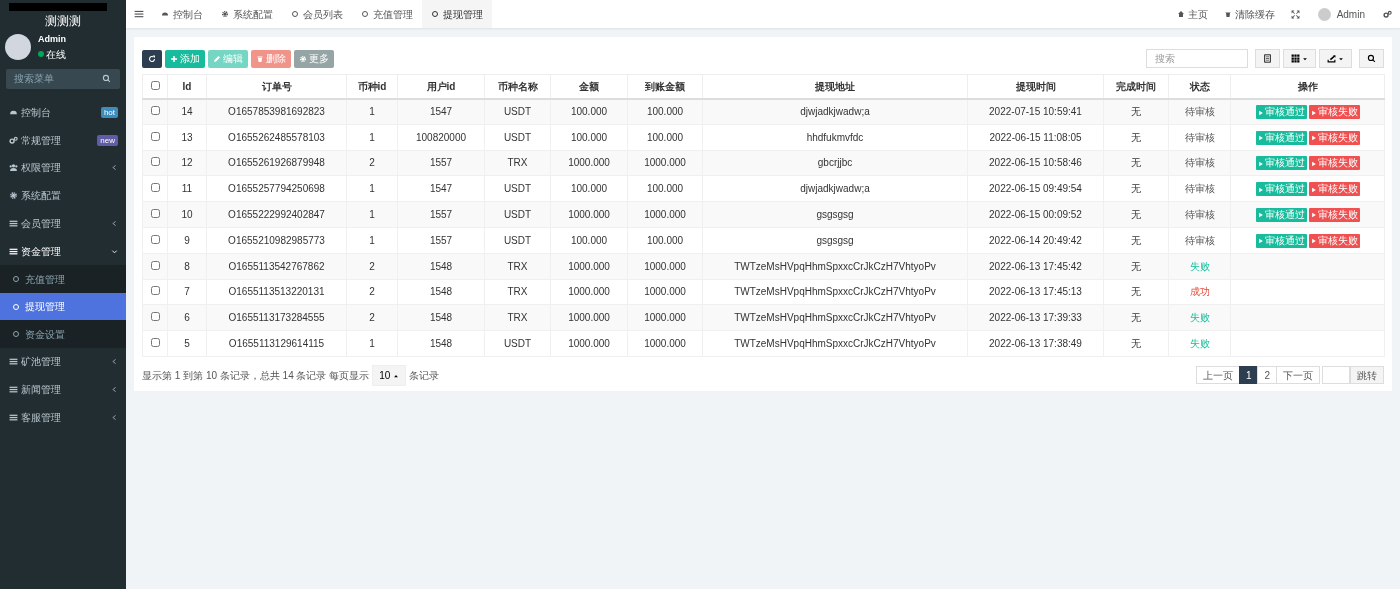 The image size is (1400, 589). Describe the element at coordinates (63, 251) in the screenshot. I see `menu-item: 资金管理` at that location.